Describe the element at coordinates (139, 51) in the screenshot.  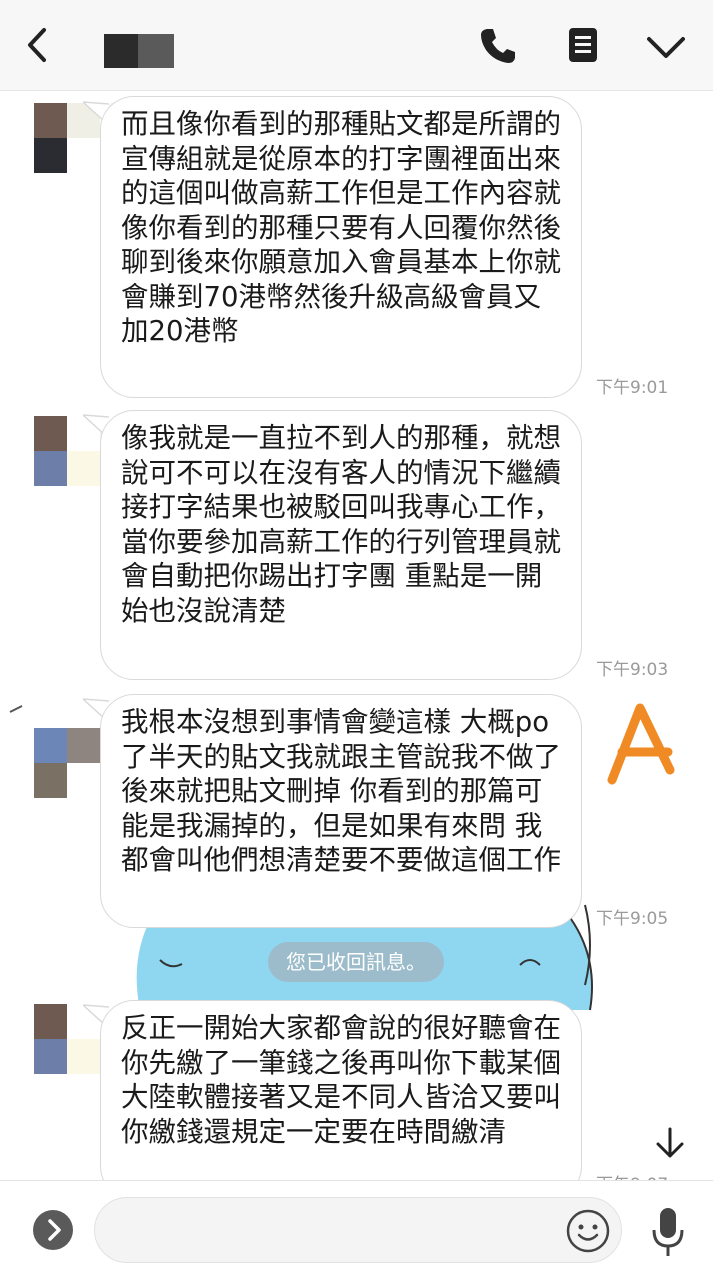
I see `contact-name-obscured` at that location.